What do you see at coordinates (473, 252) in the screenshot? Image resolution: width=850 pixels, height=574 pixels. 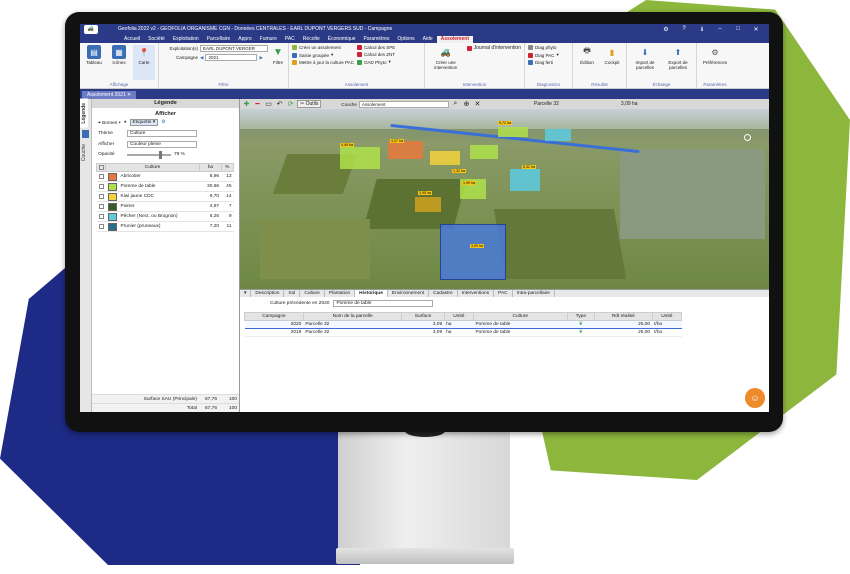 I see `parcel-32-selected` at bounding box center [473, 252].